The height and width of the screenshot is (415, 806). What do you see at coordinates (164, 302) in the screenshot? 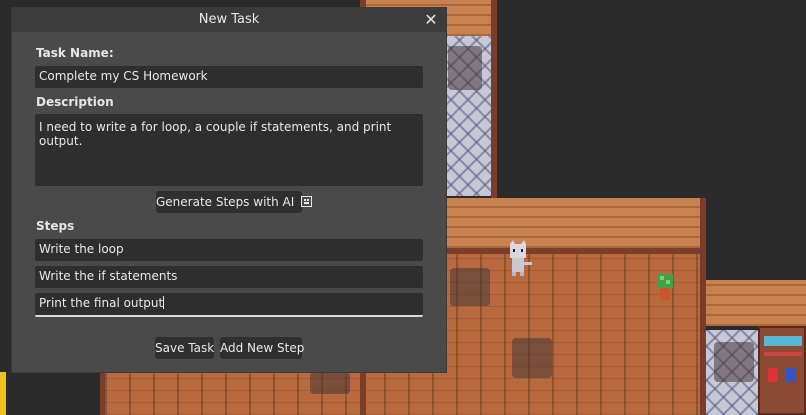
I see `text-caret` at bounding box center [164, 302].